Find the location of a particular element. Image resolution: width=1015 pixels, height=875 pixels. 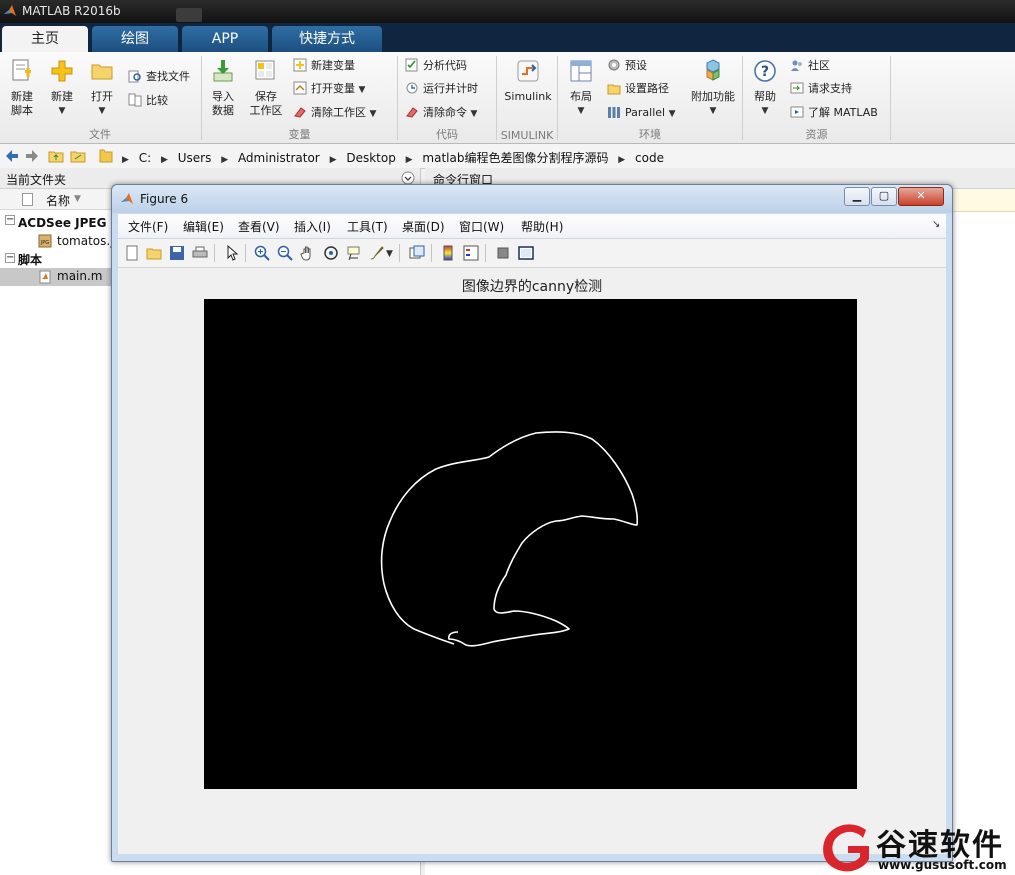

clear-commands-dropdown-icon: ▼ is located at coordinates (474, 114).